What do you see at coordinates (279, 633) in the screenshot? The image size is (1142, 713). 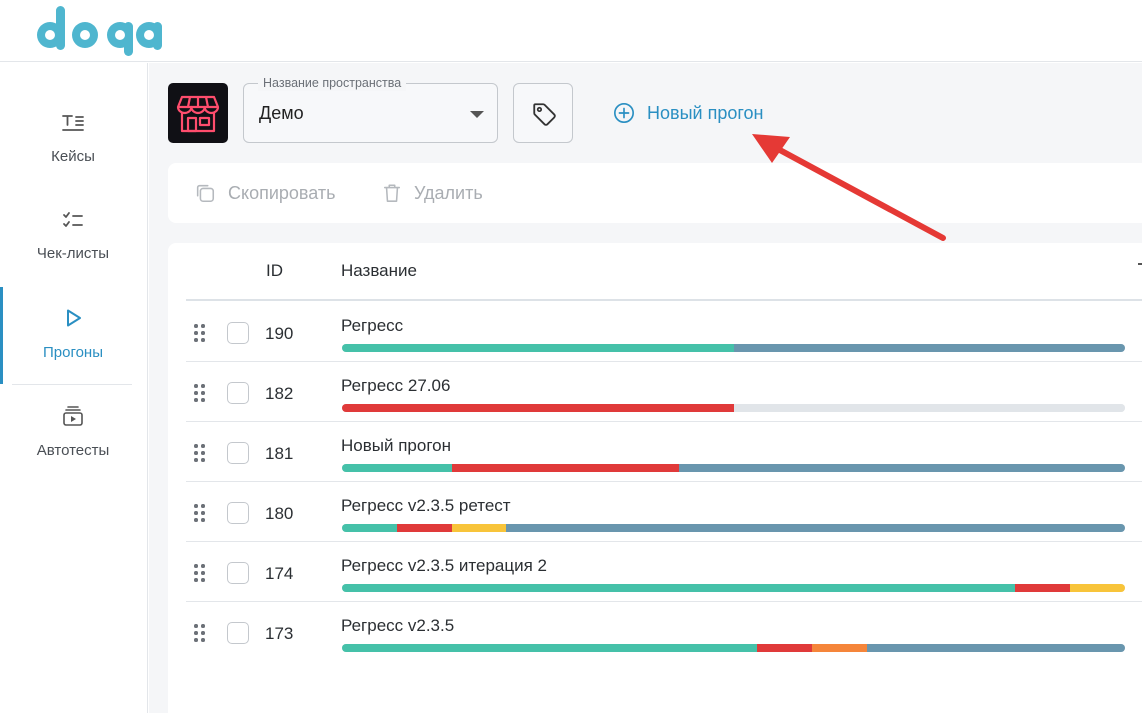 I see `run-id: 173` at bounding box center [279, 633].